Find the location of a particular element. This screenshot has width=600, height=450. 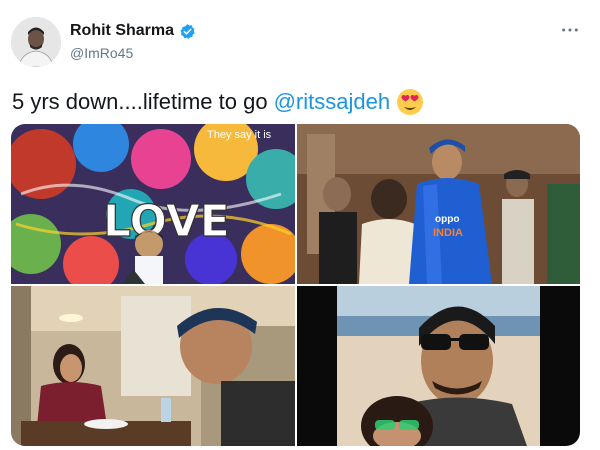

author-name-row: Rohit Sharma is located at coordinates (133, 31).